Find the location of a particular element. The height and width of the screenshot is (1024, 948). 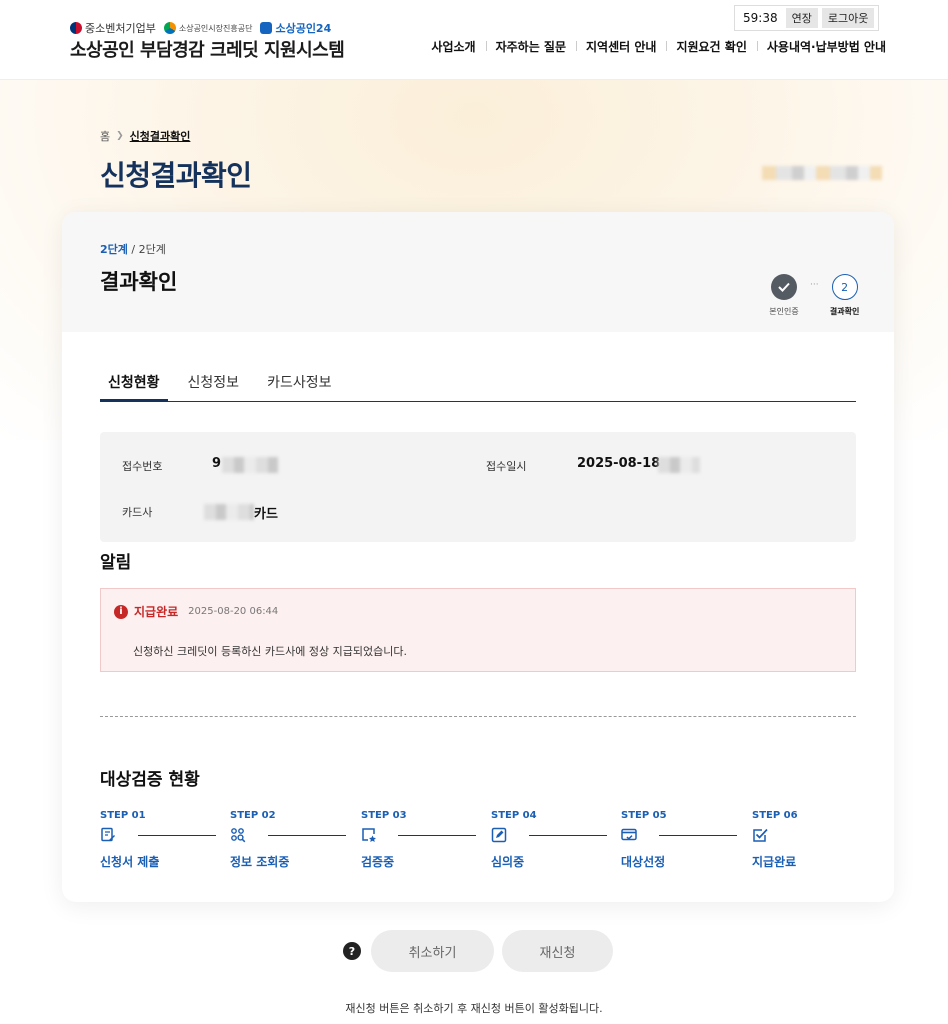

step-label: 정보 조회중 is located at coordinates (260, 862).